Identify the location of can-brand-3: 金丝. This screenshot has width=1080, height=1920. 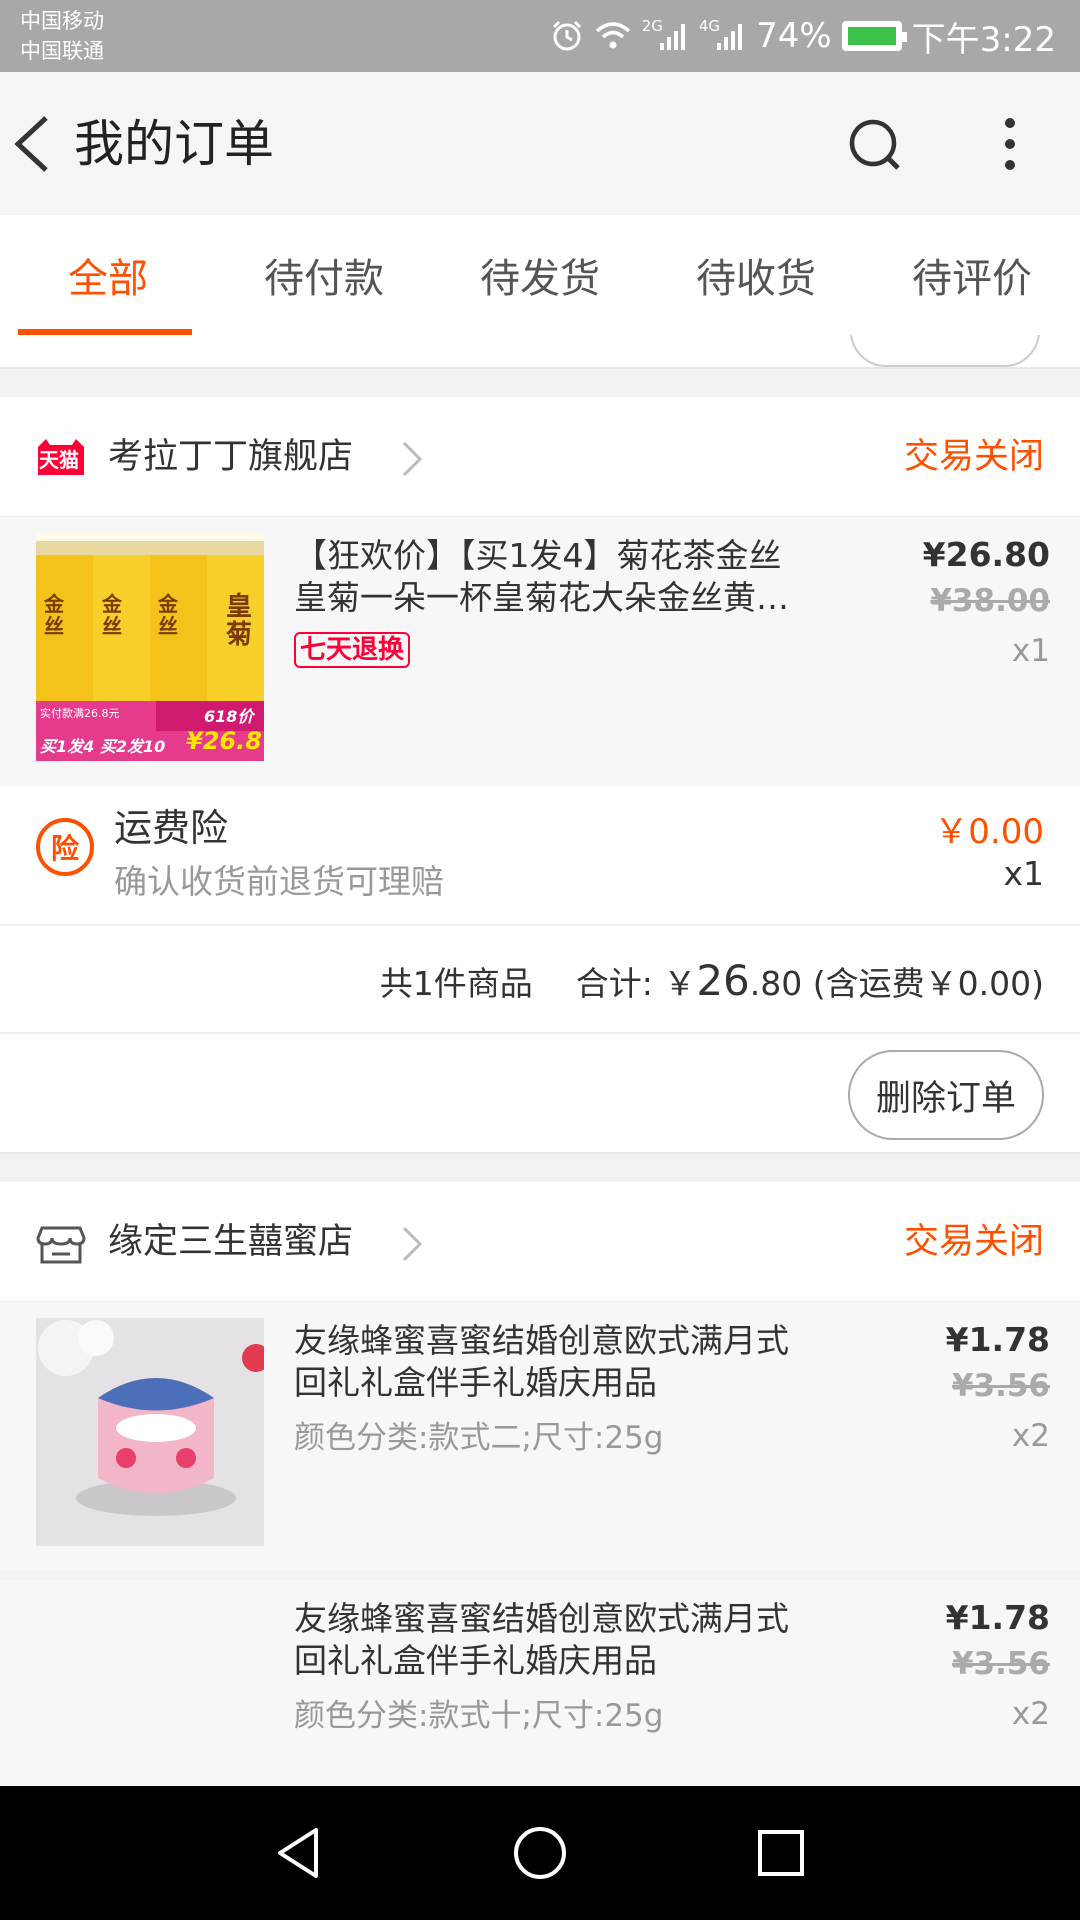
(168, 615).